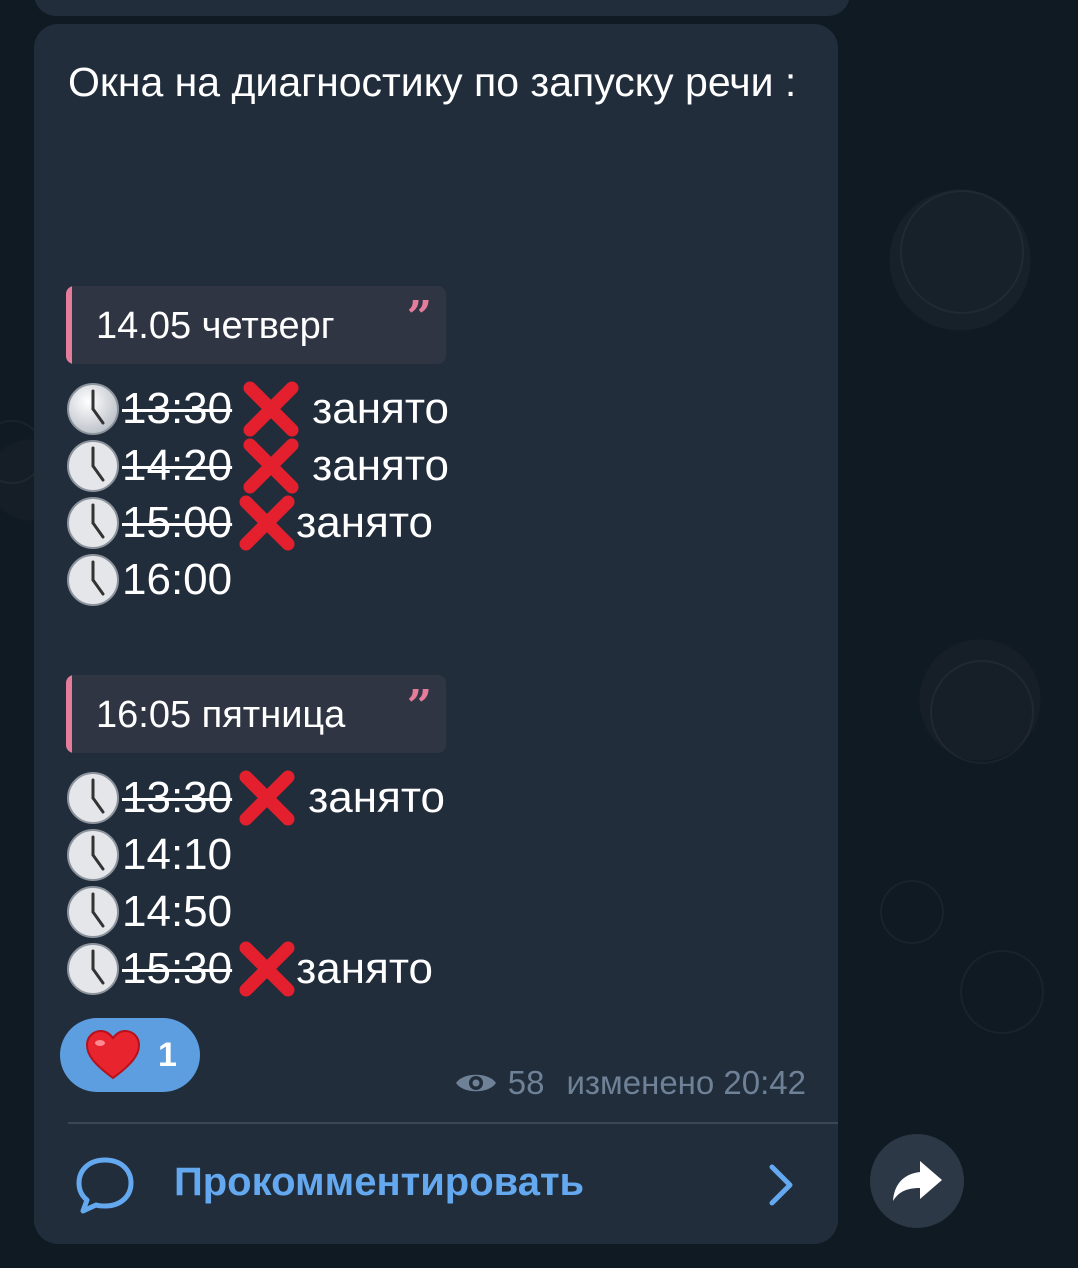 The width and height of the screenshot is (1078, 1268). Describe the element at coordinates (781, 1185) in the screenshot. I see `chevron-right-icon` at that location.